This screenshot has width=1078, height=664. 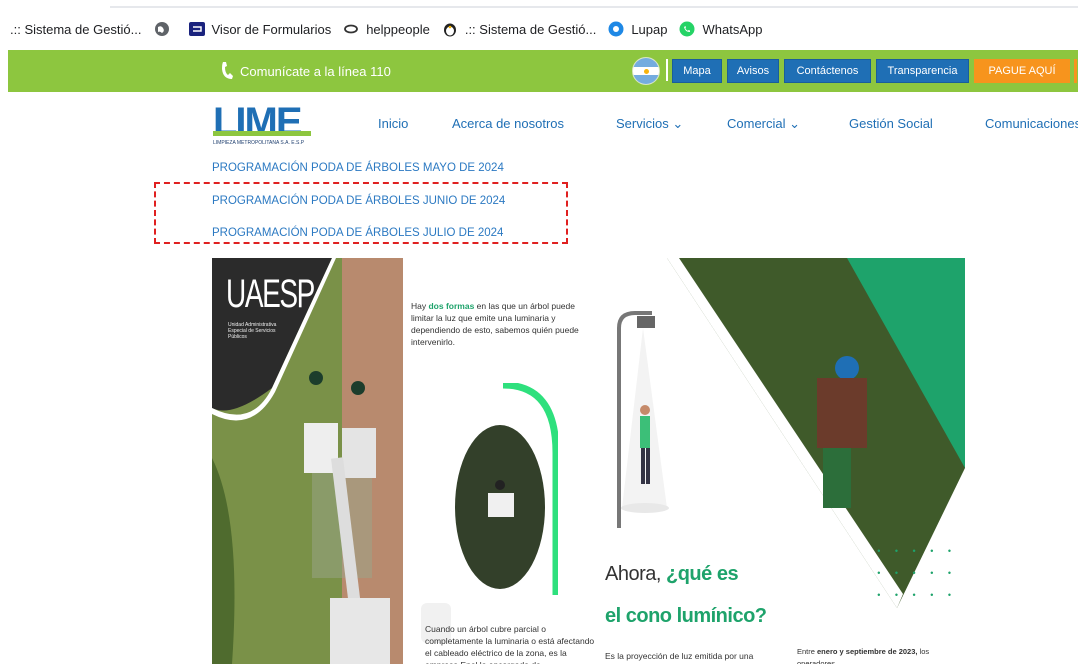 What do you see at coordinates (679, 656) in the screenshot?
I see `cono-answer-paragraph: Es la proyección de luz emitida por una` at bounding box center [679, 656].